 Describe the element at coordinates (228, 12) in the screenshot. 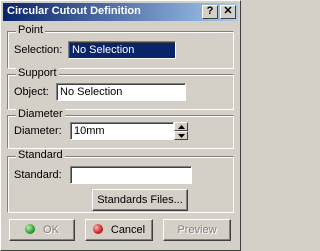

I see `close-button: ✕` at that location.